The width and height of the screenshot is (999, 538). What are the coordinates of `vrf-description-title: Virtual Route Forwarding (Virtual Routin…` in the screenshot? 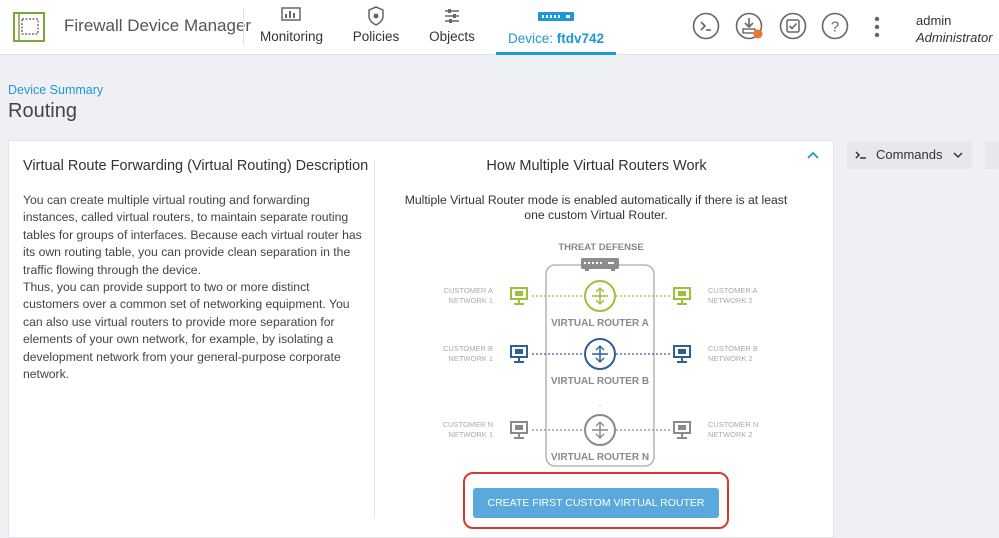 It's located at (196, 166).